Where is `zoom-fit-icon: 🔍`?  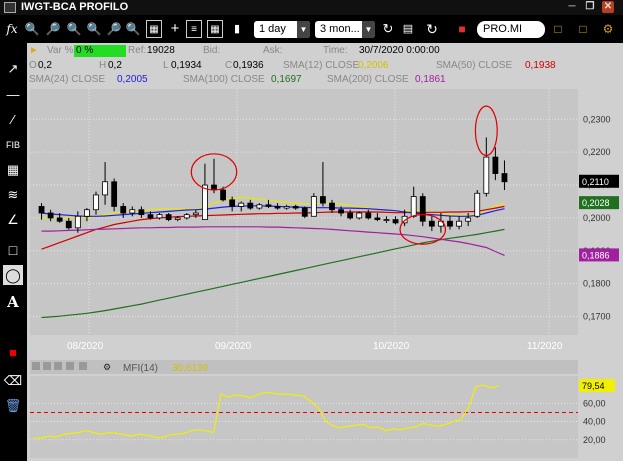 zoom-fit-icon: 🔍 is located at coordinates (74, 29).